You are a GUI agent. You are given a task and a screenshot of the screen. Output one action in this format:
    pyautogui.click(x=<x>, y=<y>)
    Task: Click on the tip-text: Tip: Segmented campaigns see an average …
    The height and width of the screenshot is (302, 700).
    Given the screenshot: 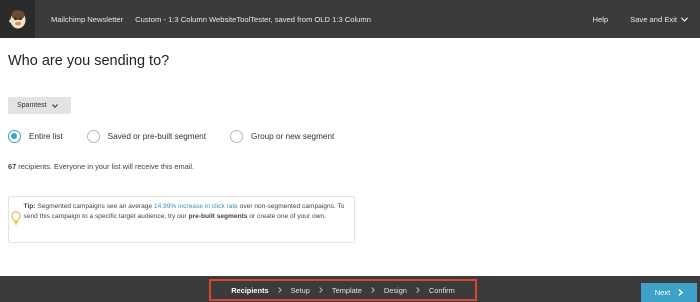 What is the action you would take?
    pyautogui.click(x=189, y=209)
    